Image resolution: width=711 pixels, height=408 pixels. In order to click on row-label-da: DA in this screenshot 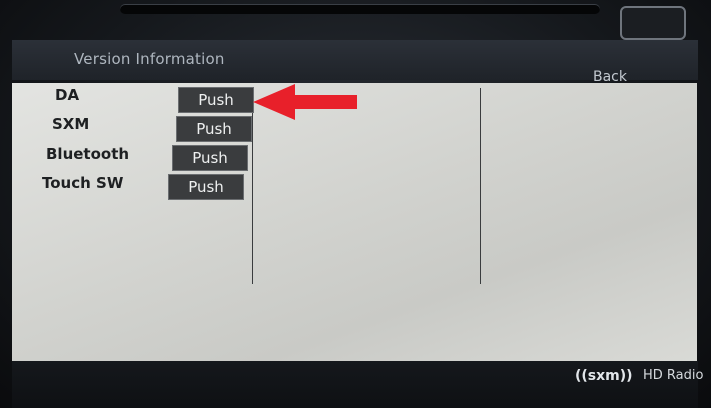, I will do `click(67, 95)`.